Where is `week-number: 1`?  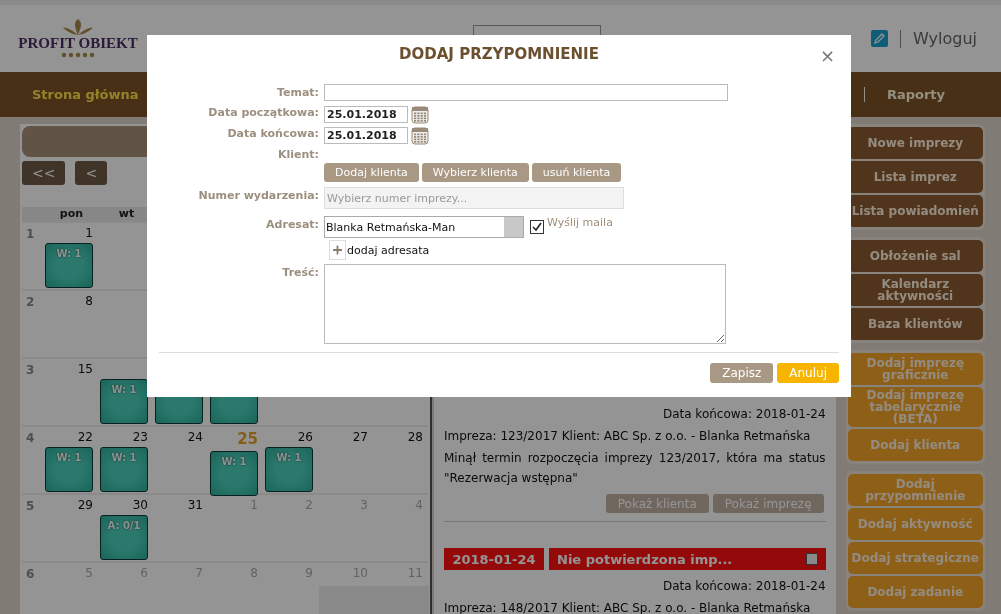 week-number: 1 is located at coordinates (30, 233).